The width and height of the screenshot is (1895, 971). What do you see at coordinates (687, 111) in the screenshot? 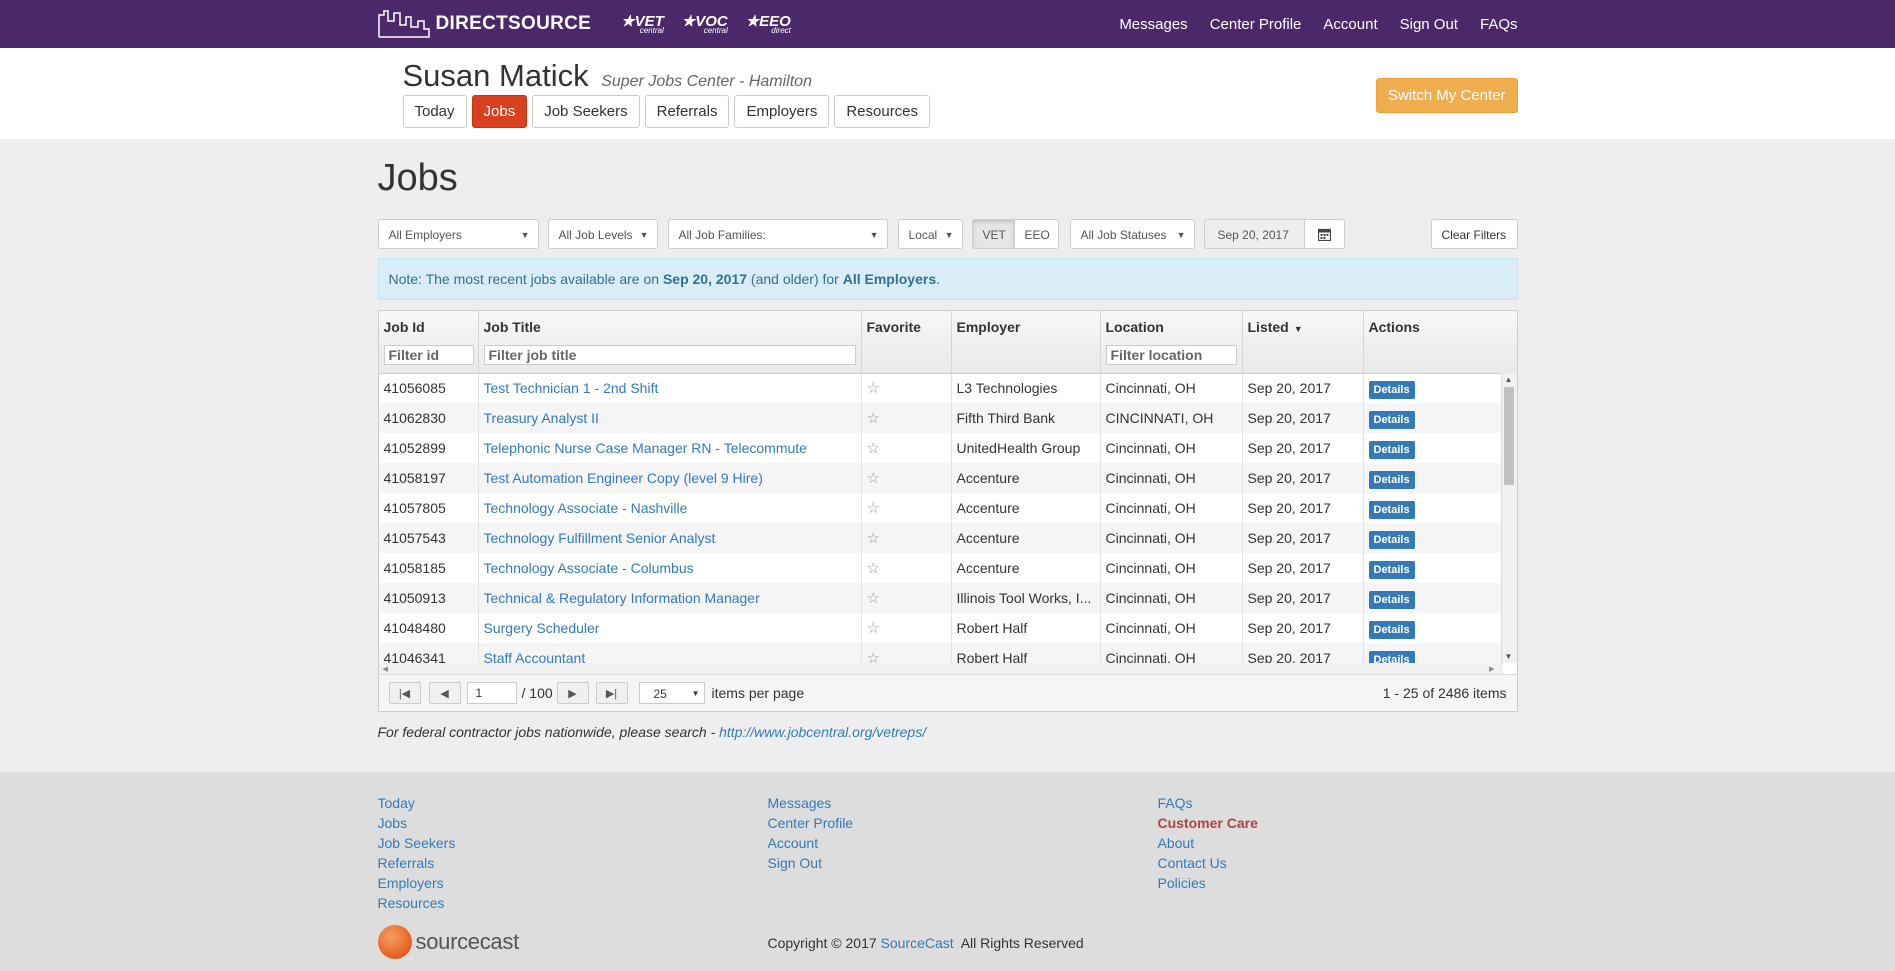
I see `tab-referrals: Referrals` at bounding box center [687, 111].